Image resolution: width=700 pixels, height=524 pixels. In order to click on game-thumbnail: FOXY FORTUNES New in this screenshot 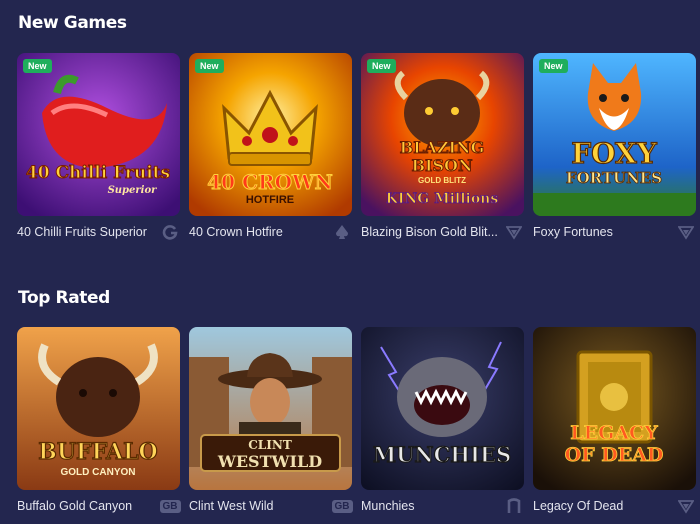, I will do `click(614, 134)`.